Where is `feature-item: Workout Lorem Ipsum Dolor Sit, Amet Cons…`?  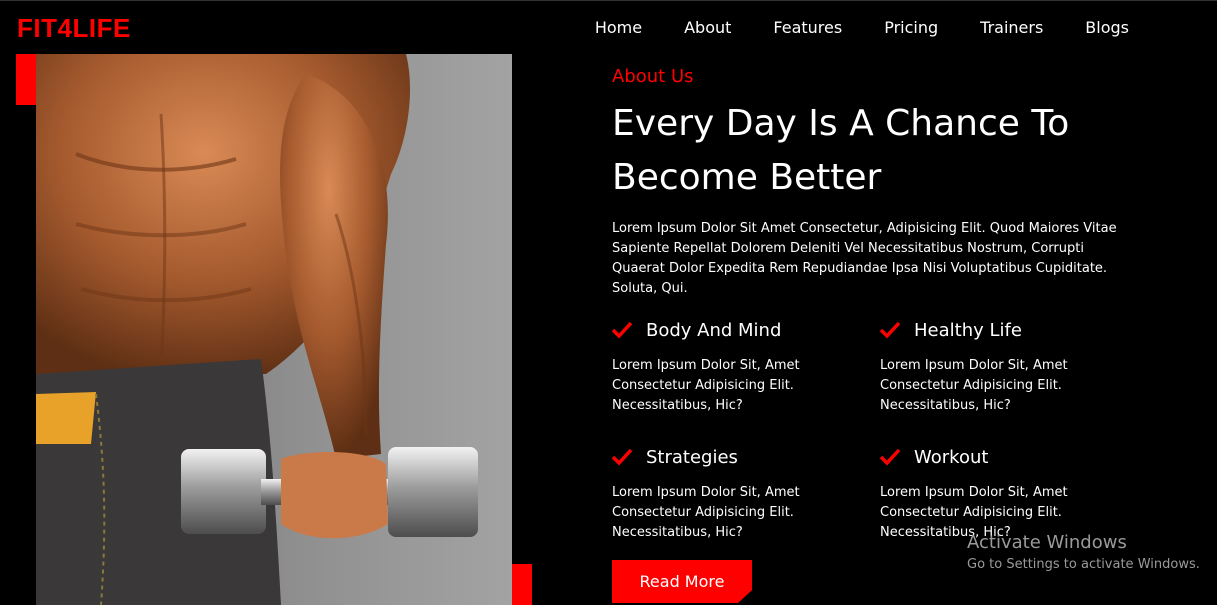 feature-item: Workout Lorem Ipsum Dolor Sit, Amet Cons… is located at coordinates (1000, 493).